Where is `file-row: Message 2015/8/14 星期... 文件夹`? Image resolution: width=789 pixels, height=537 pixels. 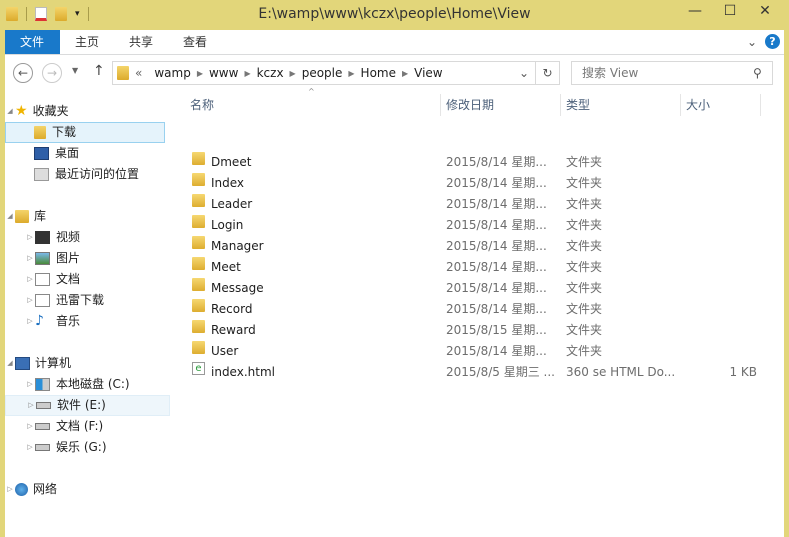
file-row: Message 2015/8/14 星期... 文件夹 is located at coordinates (475, 288).